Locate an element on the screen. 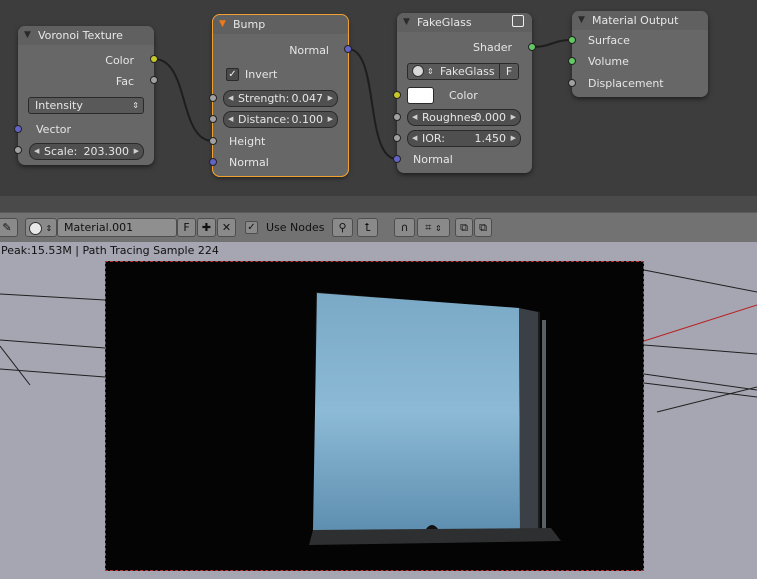 Image resolution: width=757 pixels, height=579 pixels. node-group-icon is located at coordinates (518, 21).